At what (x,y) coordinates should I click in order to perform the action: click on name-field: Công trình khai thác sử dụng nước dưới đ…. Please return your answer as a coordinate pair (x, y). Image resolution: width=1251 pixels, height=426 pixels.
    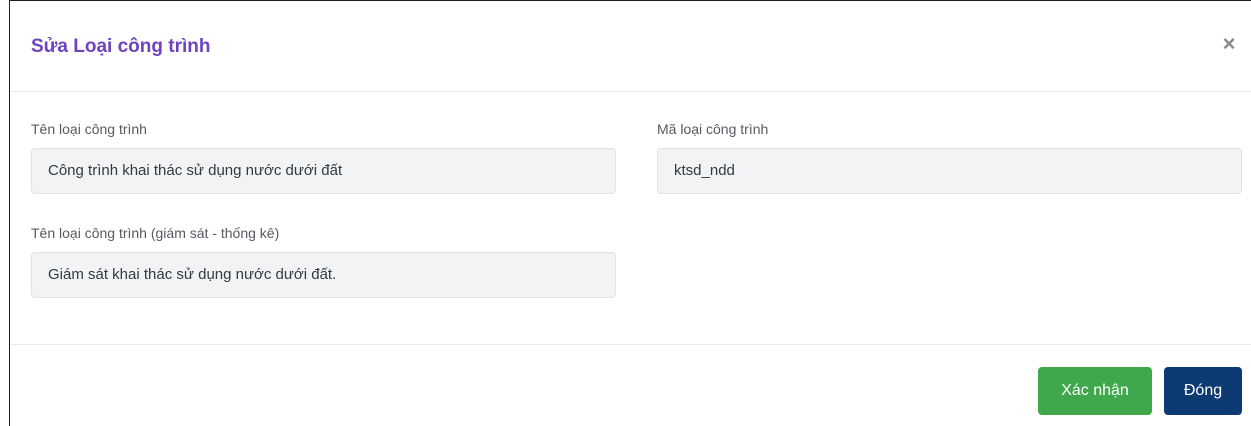
    Looking at the image, I should click on (323, 171).